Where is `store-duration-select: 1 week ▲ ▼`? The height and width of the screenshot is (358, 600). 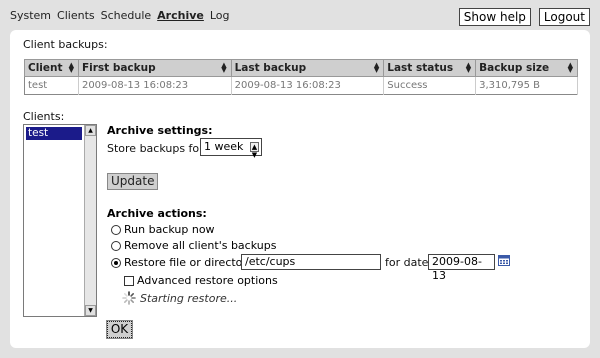 store-duration-select: 1 week ▲ ▼ is located at coordinates (231, 148).